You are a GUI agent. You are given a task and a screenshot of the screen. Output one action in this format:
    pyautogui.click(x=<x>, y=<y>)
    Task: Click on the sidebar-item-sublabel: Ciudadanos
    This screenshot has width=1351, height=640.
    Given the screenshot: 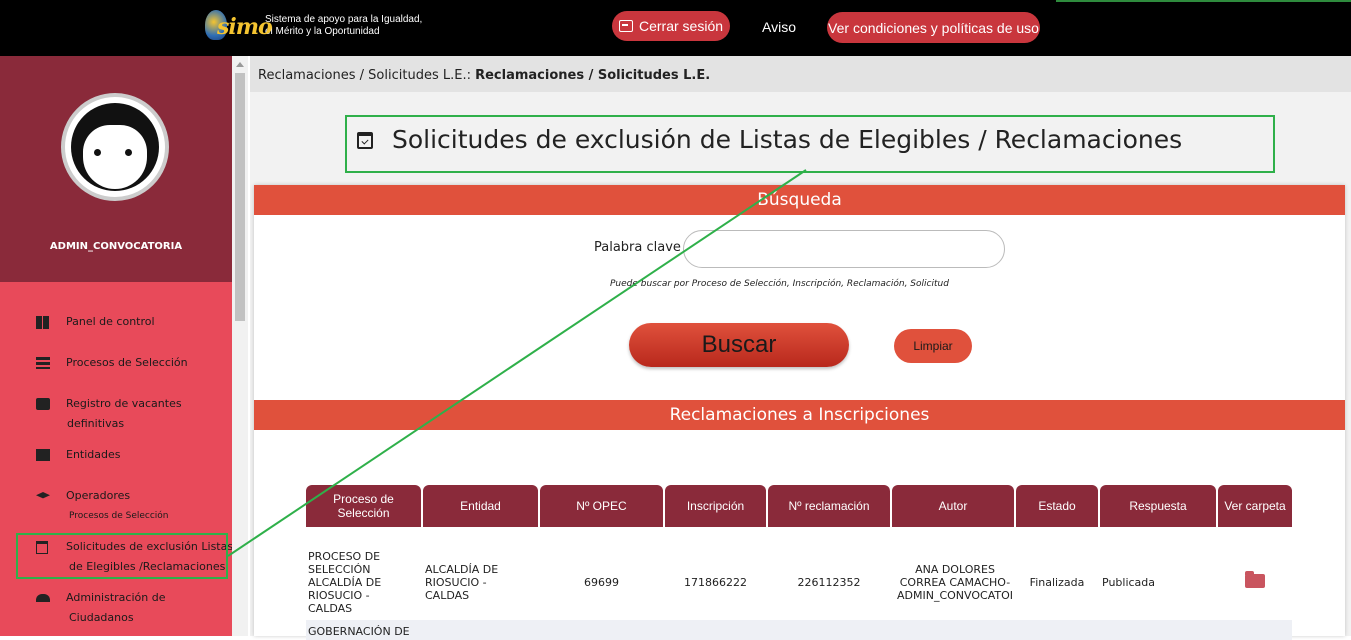 What is the action you would take?
    pyautogui.click(x=101, y=617)
    